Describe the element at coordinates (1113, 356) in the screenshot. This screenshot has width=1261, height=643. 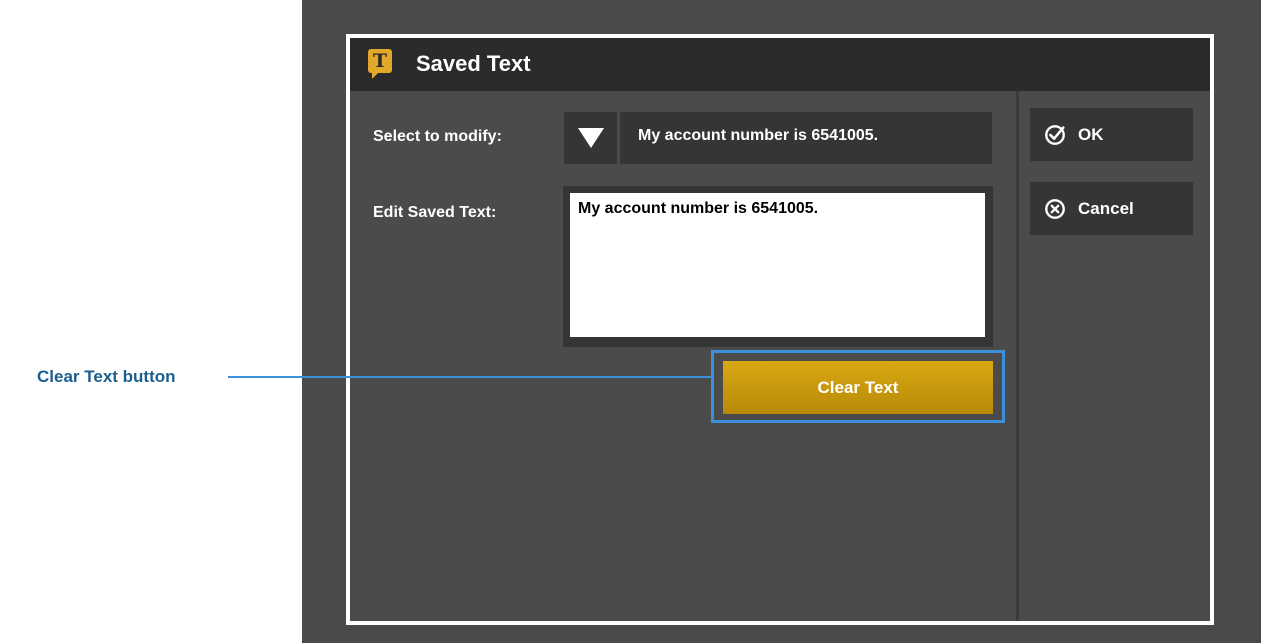
I see `action-panel` at that location.